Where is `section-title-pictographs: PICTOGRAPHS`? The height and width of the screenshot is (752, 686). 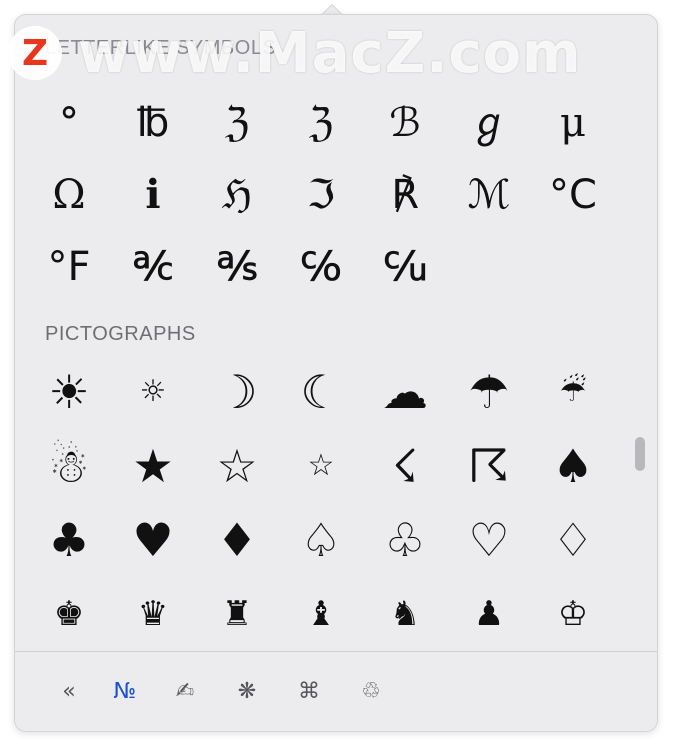
section-title-pictographs: PICTOGRAPHS is located at coordinates (120, 334).